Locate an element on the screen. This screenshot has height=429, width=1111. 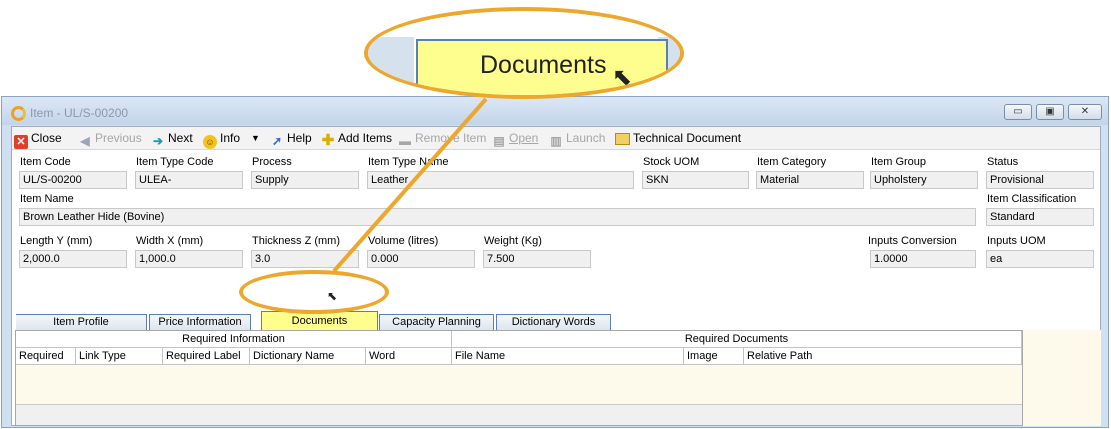
zoom-lens: Documents ⬉ is located at coordinates (524, 53).